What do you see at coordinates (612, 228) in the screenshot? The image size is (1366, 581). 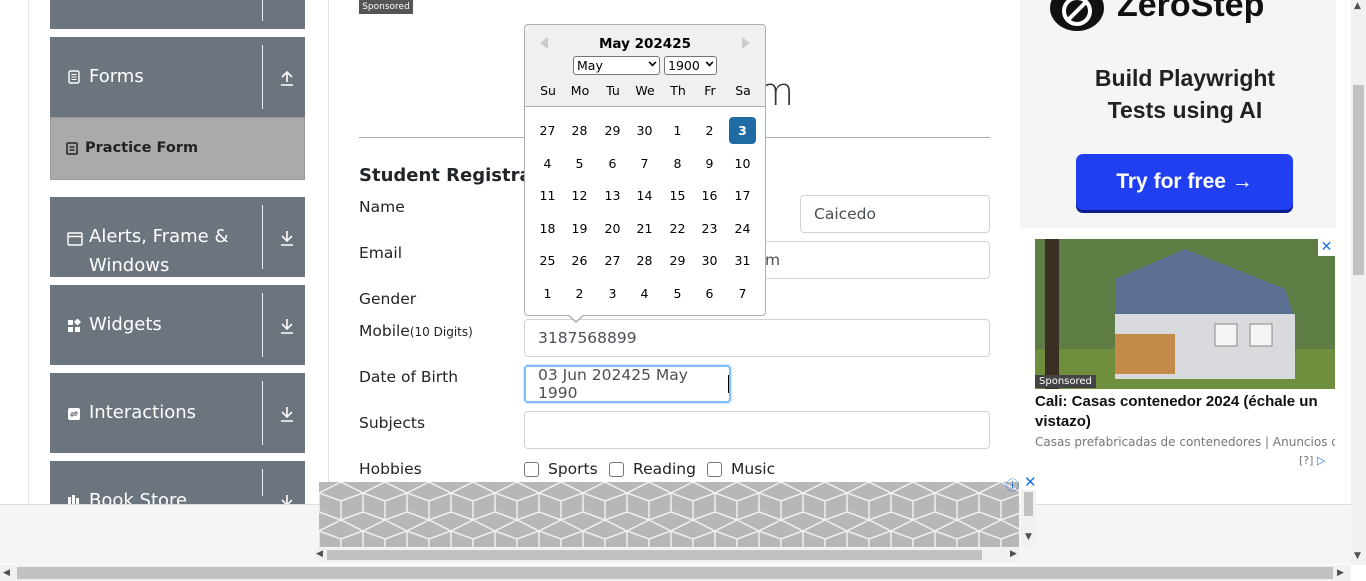 I see `calendar-day: 20` at bounding box center [612, 228].